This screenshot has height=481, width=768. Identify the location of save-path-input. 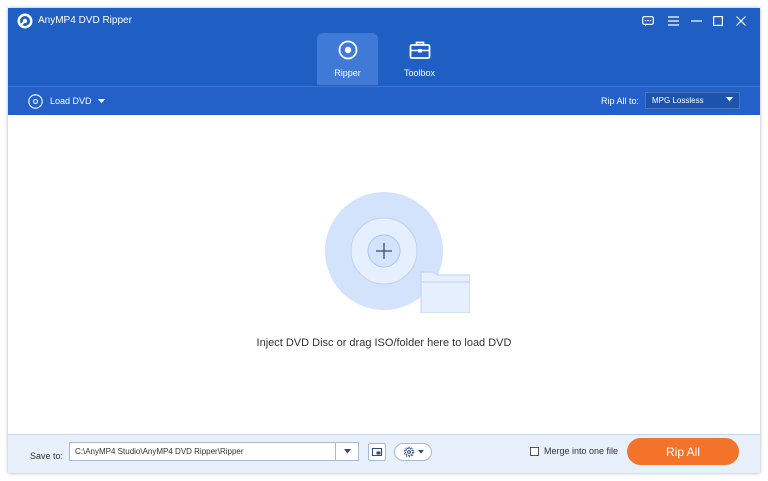
(204, 451).